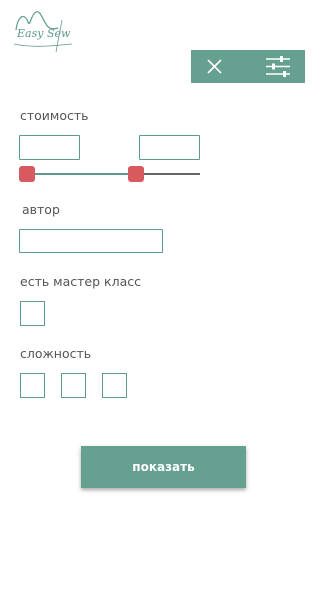  What do you see at coordinates (80, 281) in the screenshot?
I see `masterclass-label: есть мастер класс` at bounding box center [80, 281].